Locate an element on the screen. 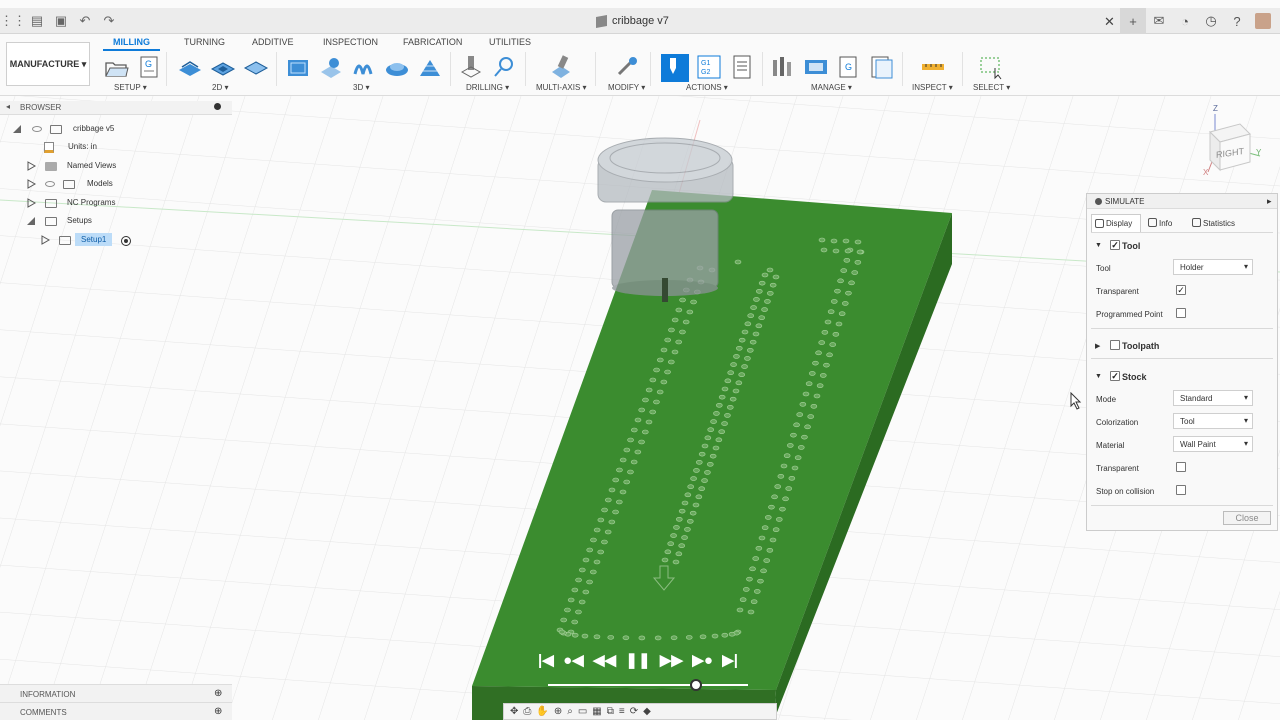 The width and height of the screenshot is (1280, 720). nc-program-icon: G is located at coordinates (149, 67).